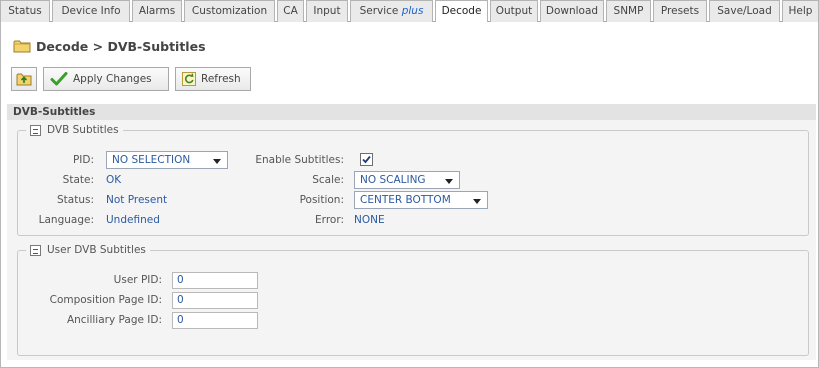 Image resolution: width=819 pixels, height=368 pixels. Describe the element at coordinates (328, 180) in the screenshot. I see `scale-label: Scale:` at that location.